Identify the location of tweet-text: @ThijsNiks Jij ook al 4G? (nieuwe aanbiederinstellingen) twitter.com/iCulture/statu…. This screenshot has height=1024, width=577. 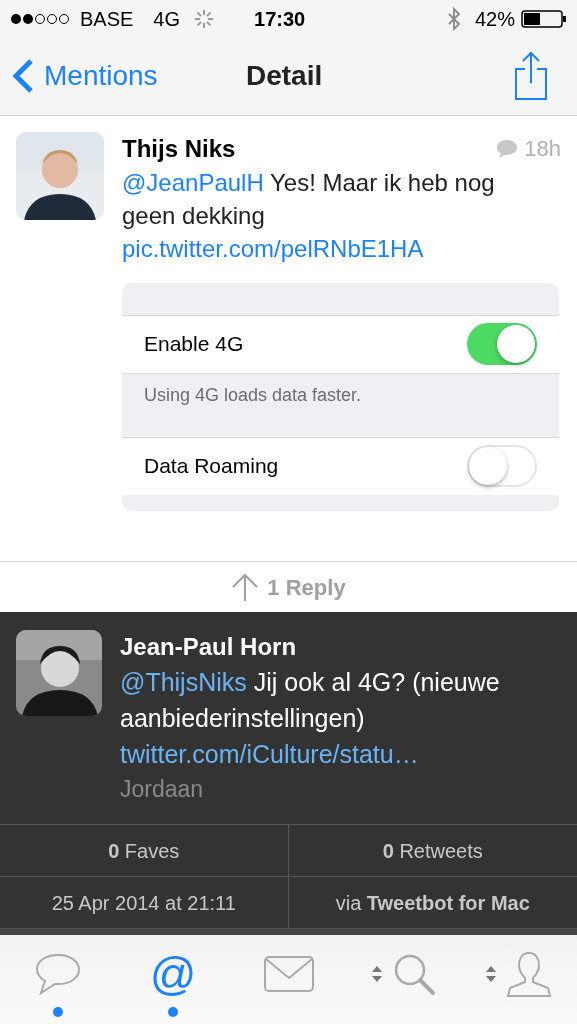
(310, 718).